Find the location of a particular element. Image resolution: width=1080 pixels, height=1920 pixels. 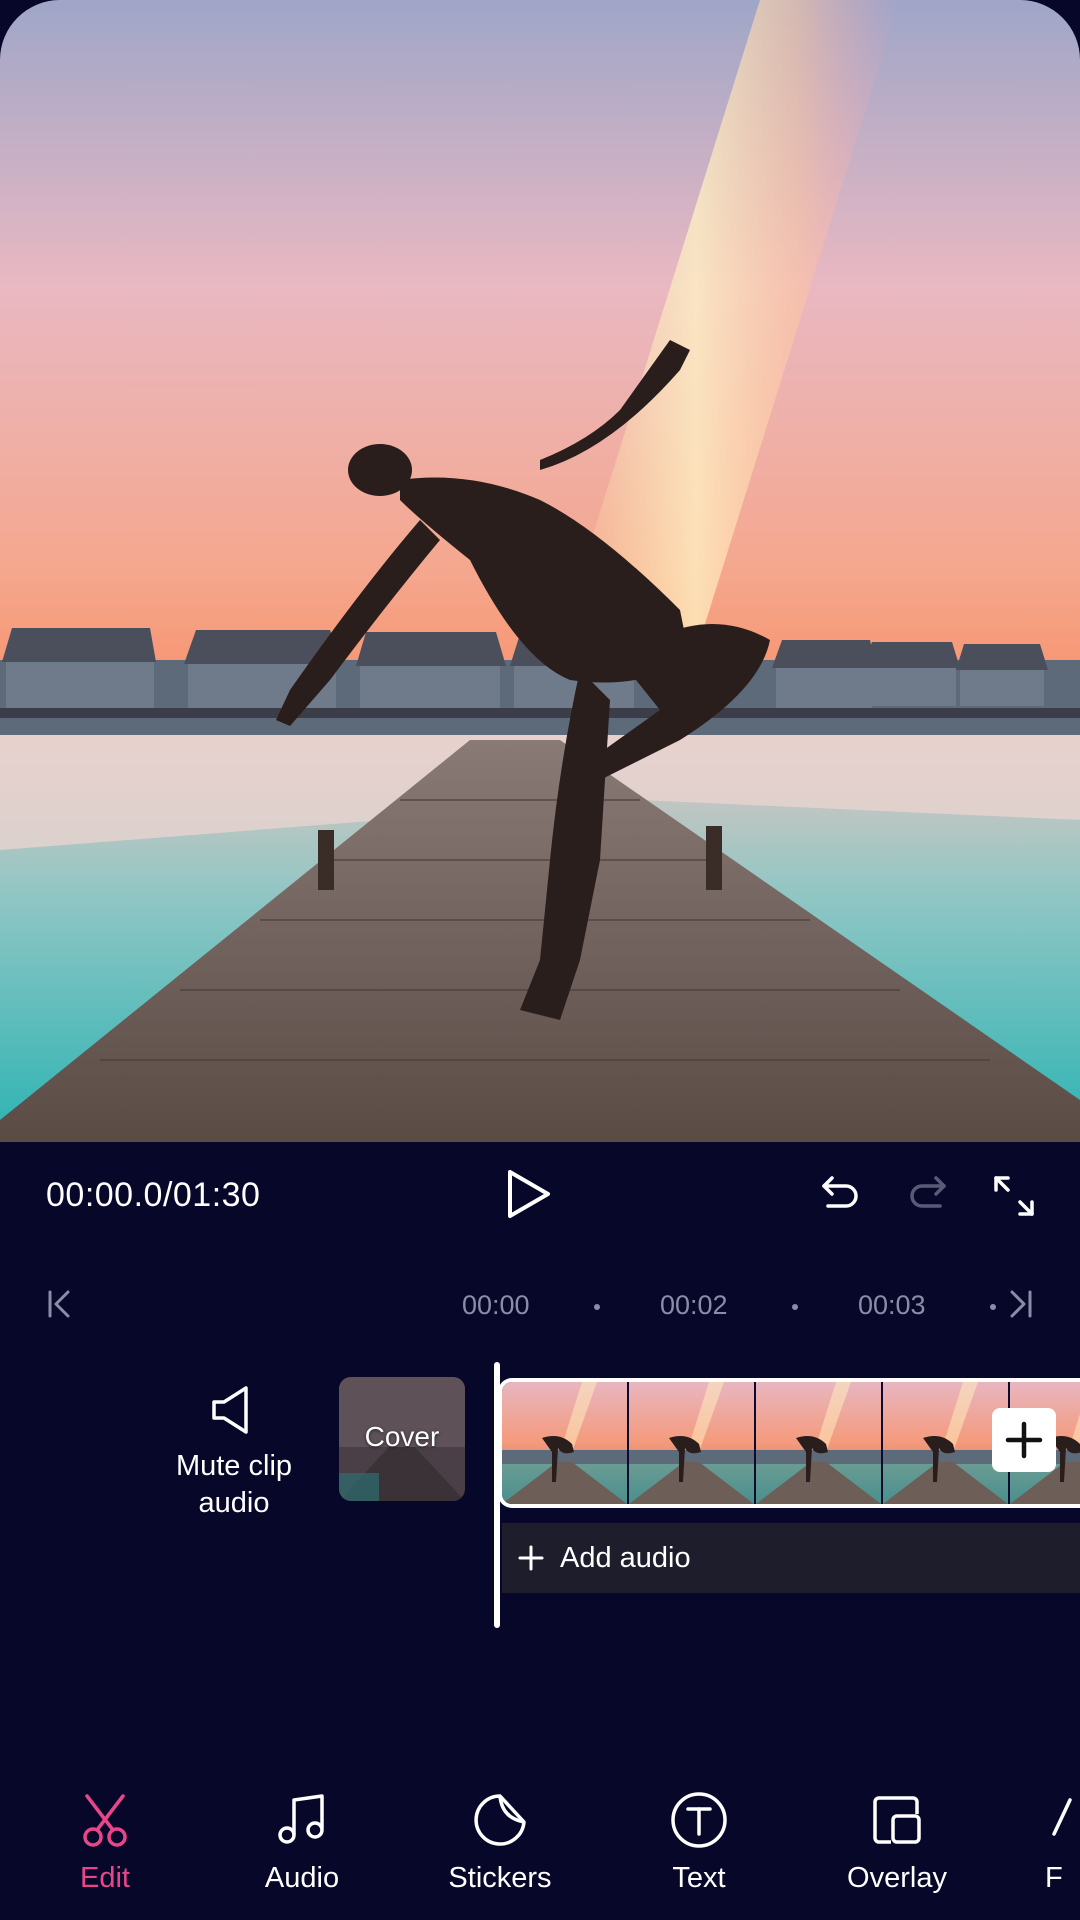

undo-icon is located at coordinates (840, 1196).